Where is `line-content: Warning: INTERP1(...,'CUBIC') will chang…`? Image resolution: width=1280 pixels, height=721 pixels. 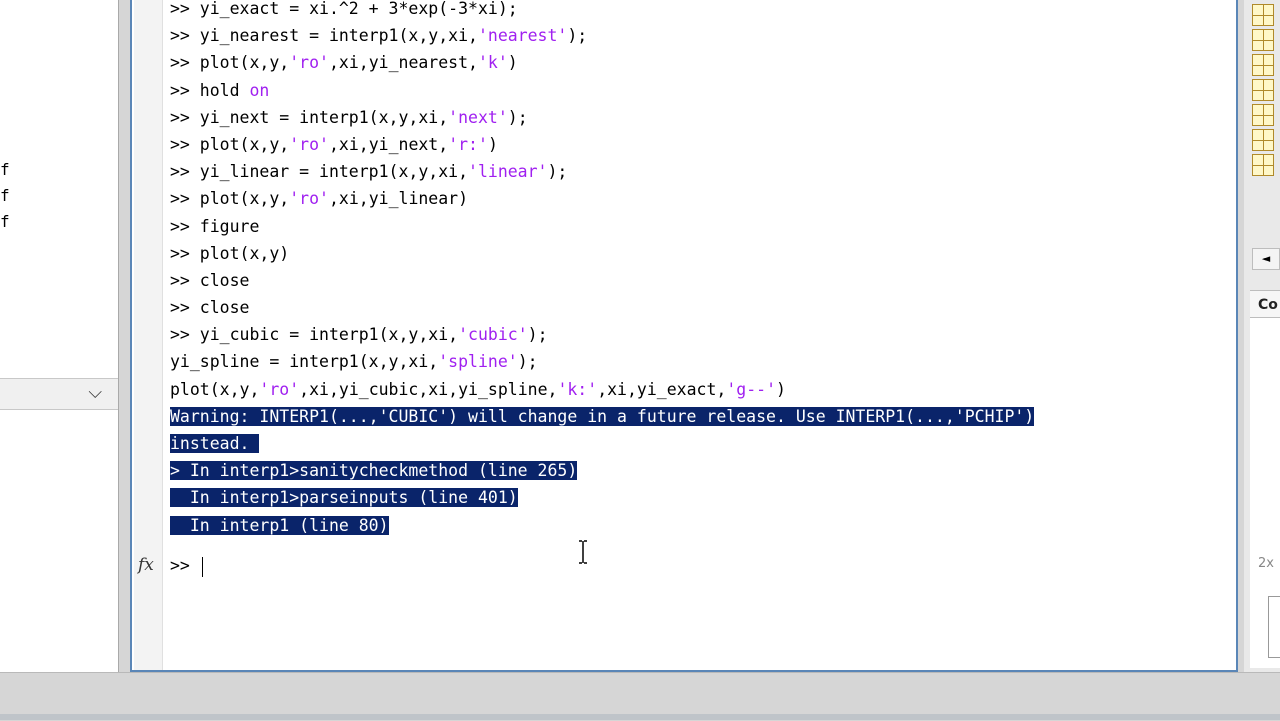
line-content: Warning: INTERP1(...,'CUBIC') will chang… is located at coordinates (602, 416).